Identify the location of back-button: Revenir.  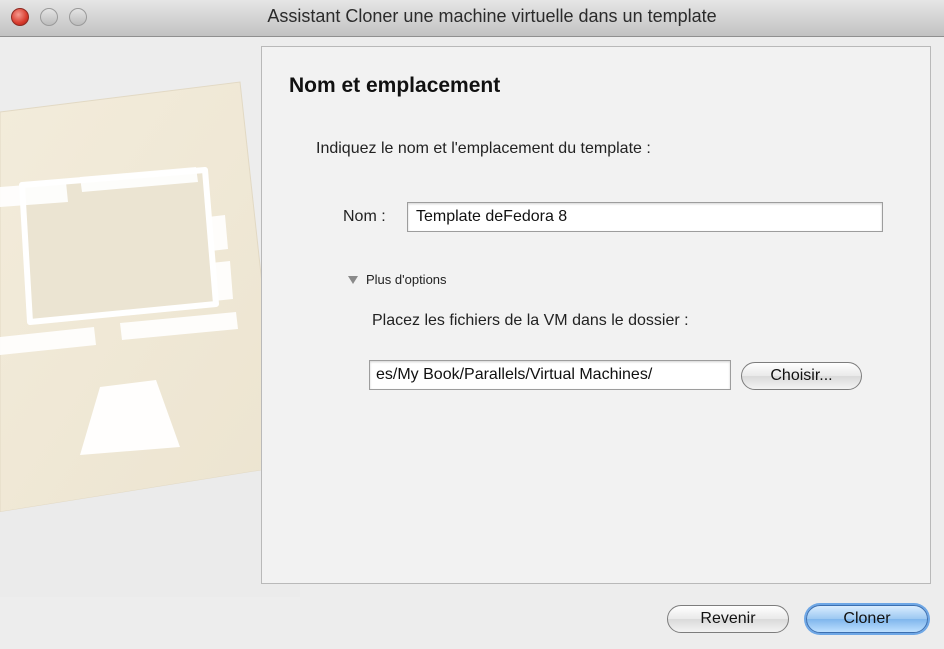
(728, 619).